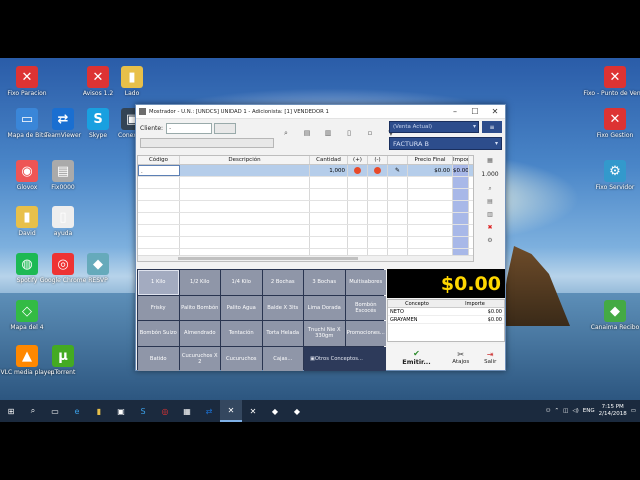  I want to click on cell-edit: ✎, so click(398, 170).